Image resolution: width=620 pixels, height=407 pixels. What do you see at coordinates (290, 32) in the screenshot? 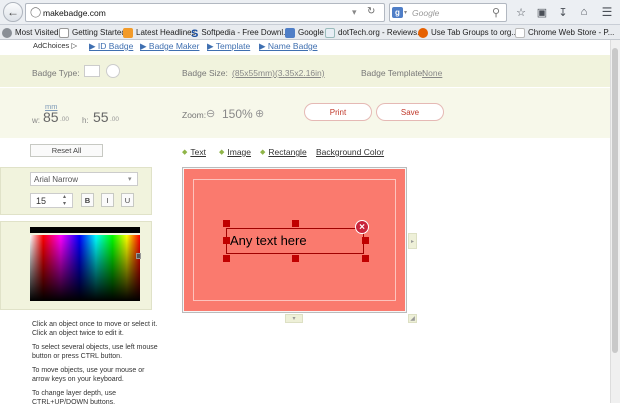
I see `google-icon` at bounding box center [290, 32].